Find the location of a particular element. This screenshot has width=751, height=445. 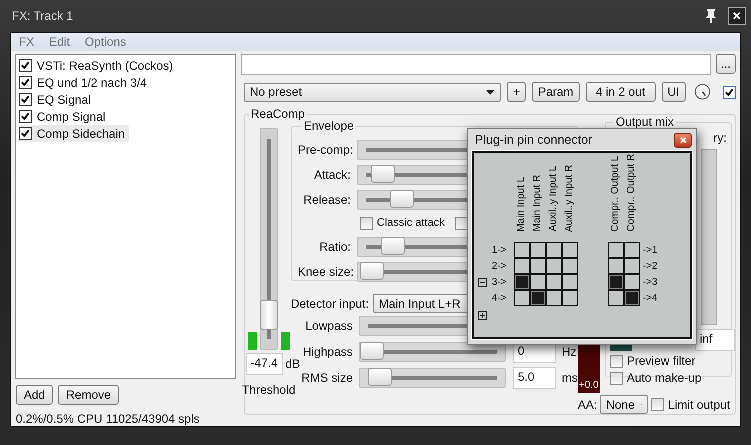

slider-label: ry: is located at coordinates (720, 138).